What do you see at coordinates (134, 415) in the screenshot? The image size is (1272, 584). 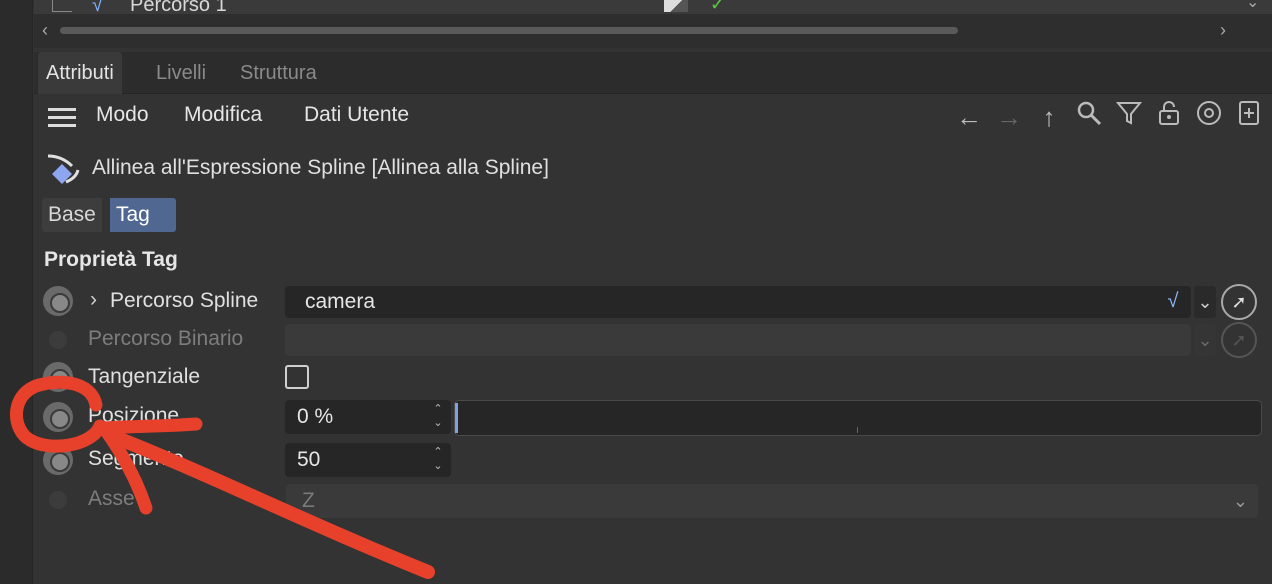 I see `label-posizione: Posizione` at bounding box center [134, 415].